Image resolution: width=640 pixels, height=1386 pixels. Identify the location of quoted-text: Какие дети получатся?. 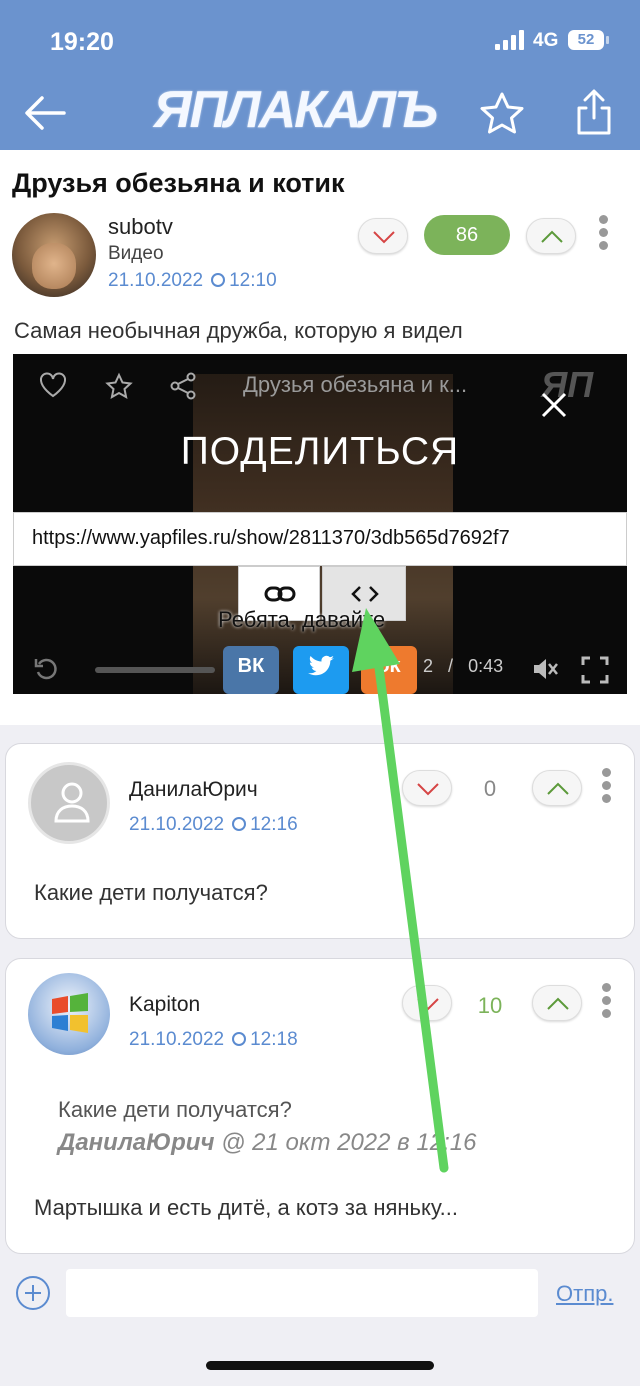
(175, 1109).